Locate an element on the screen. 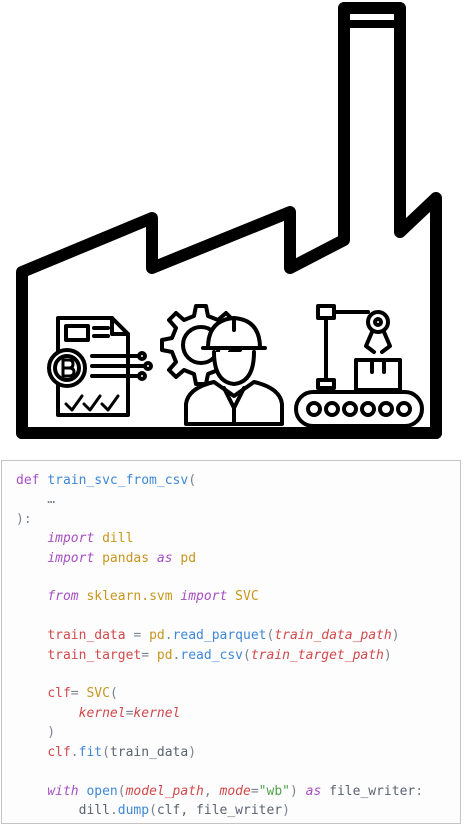  code-line: dill.dump(clf, file_writer) is located at coordinates (153, 810).